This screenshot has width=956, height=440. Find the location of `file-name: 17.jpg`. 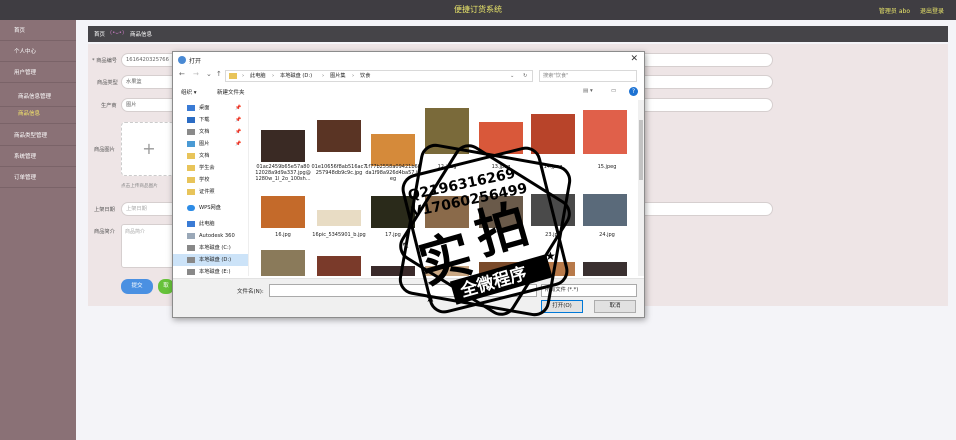

file-name: 17.jpg is located at coordinates (393, 235).